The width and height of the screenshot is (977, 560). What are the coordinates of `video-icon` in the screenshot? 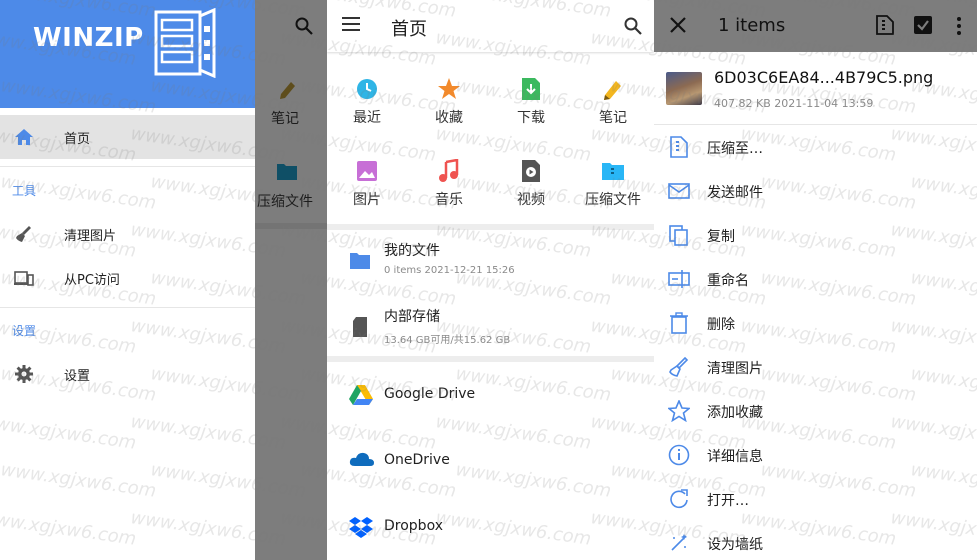 It's located at (531, 171).